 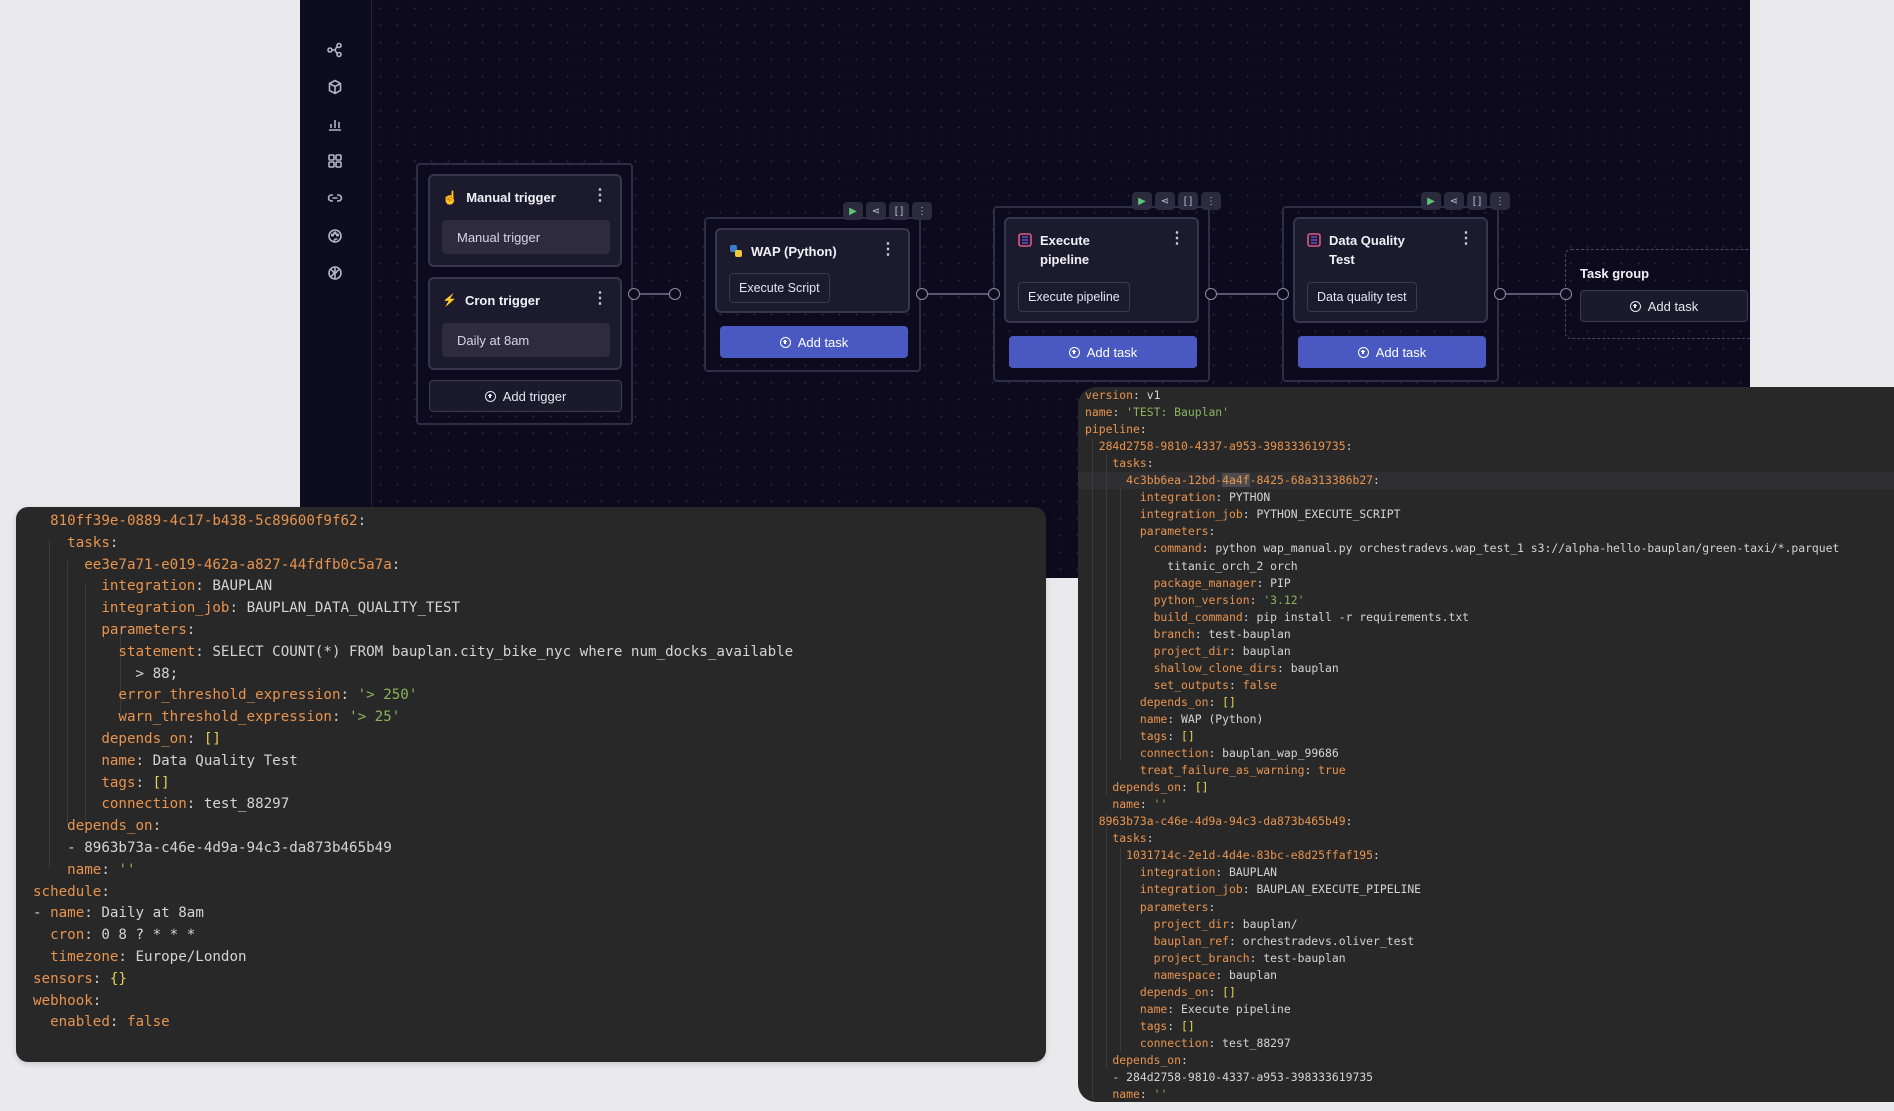 I want to click on hand-icon: ☝, so click(x=450, y=197).